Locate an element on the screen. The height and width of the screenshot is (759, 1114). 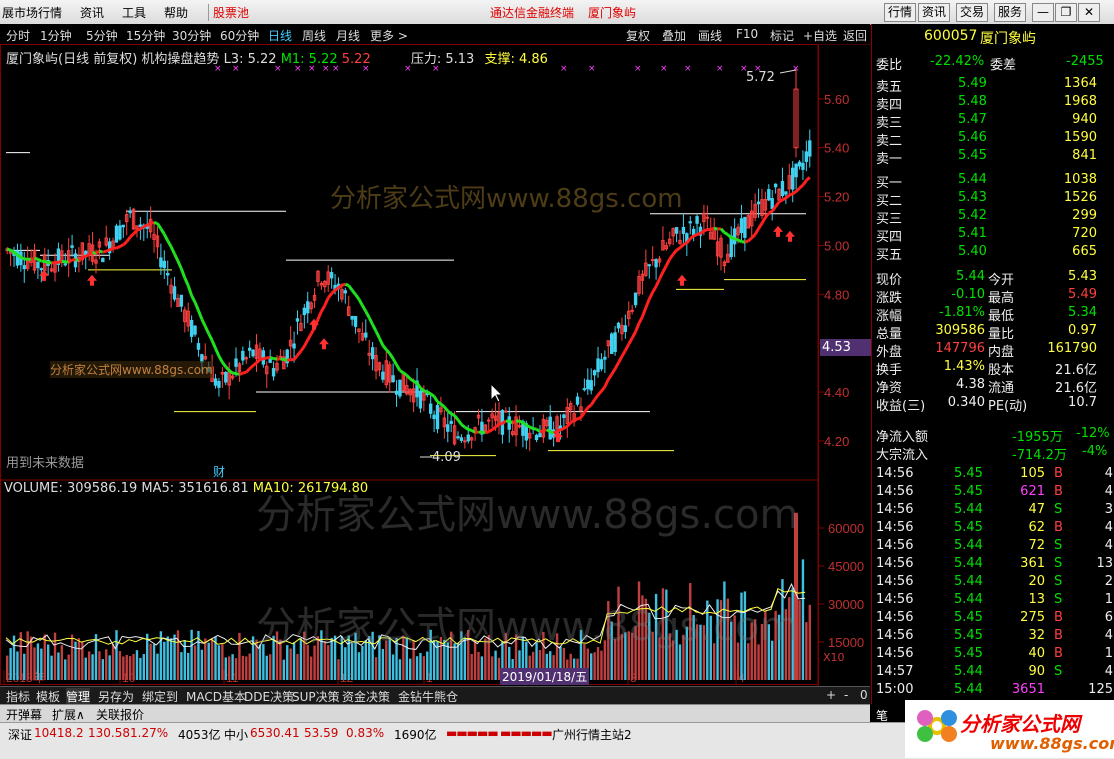
period-30min: 30分钟 is located at coordinates (191, 35).